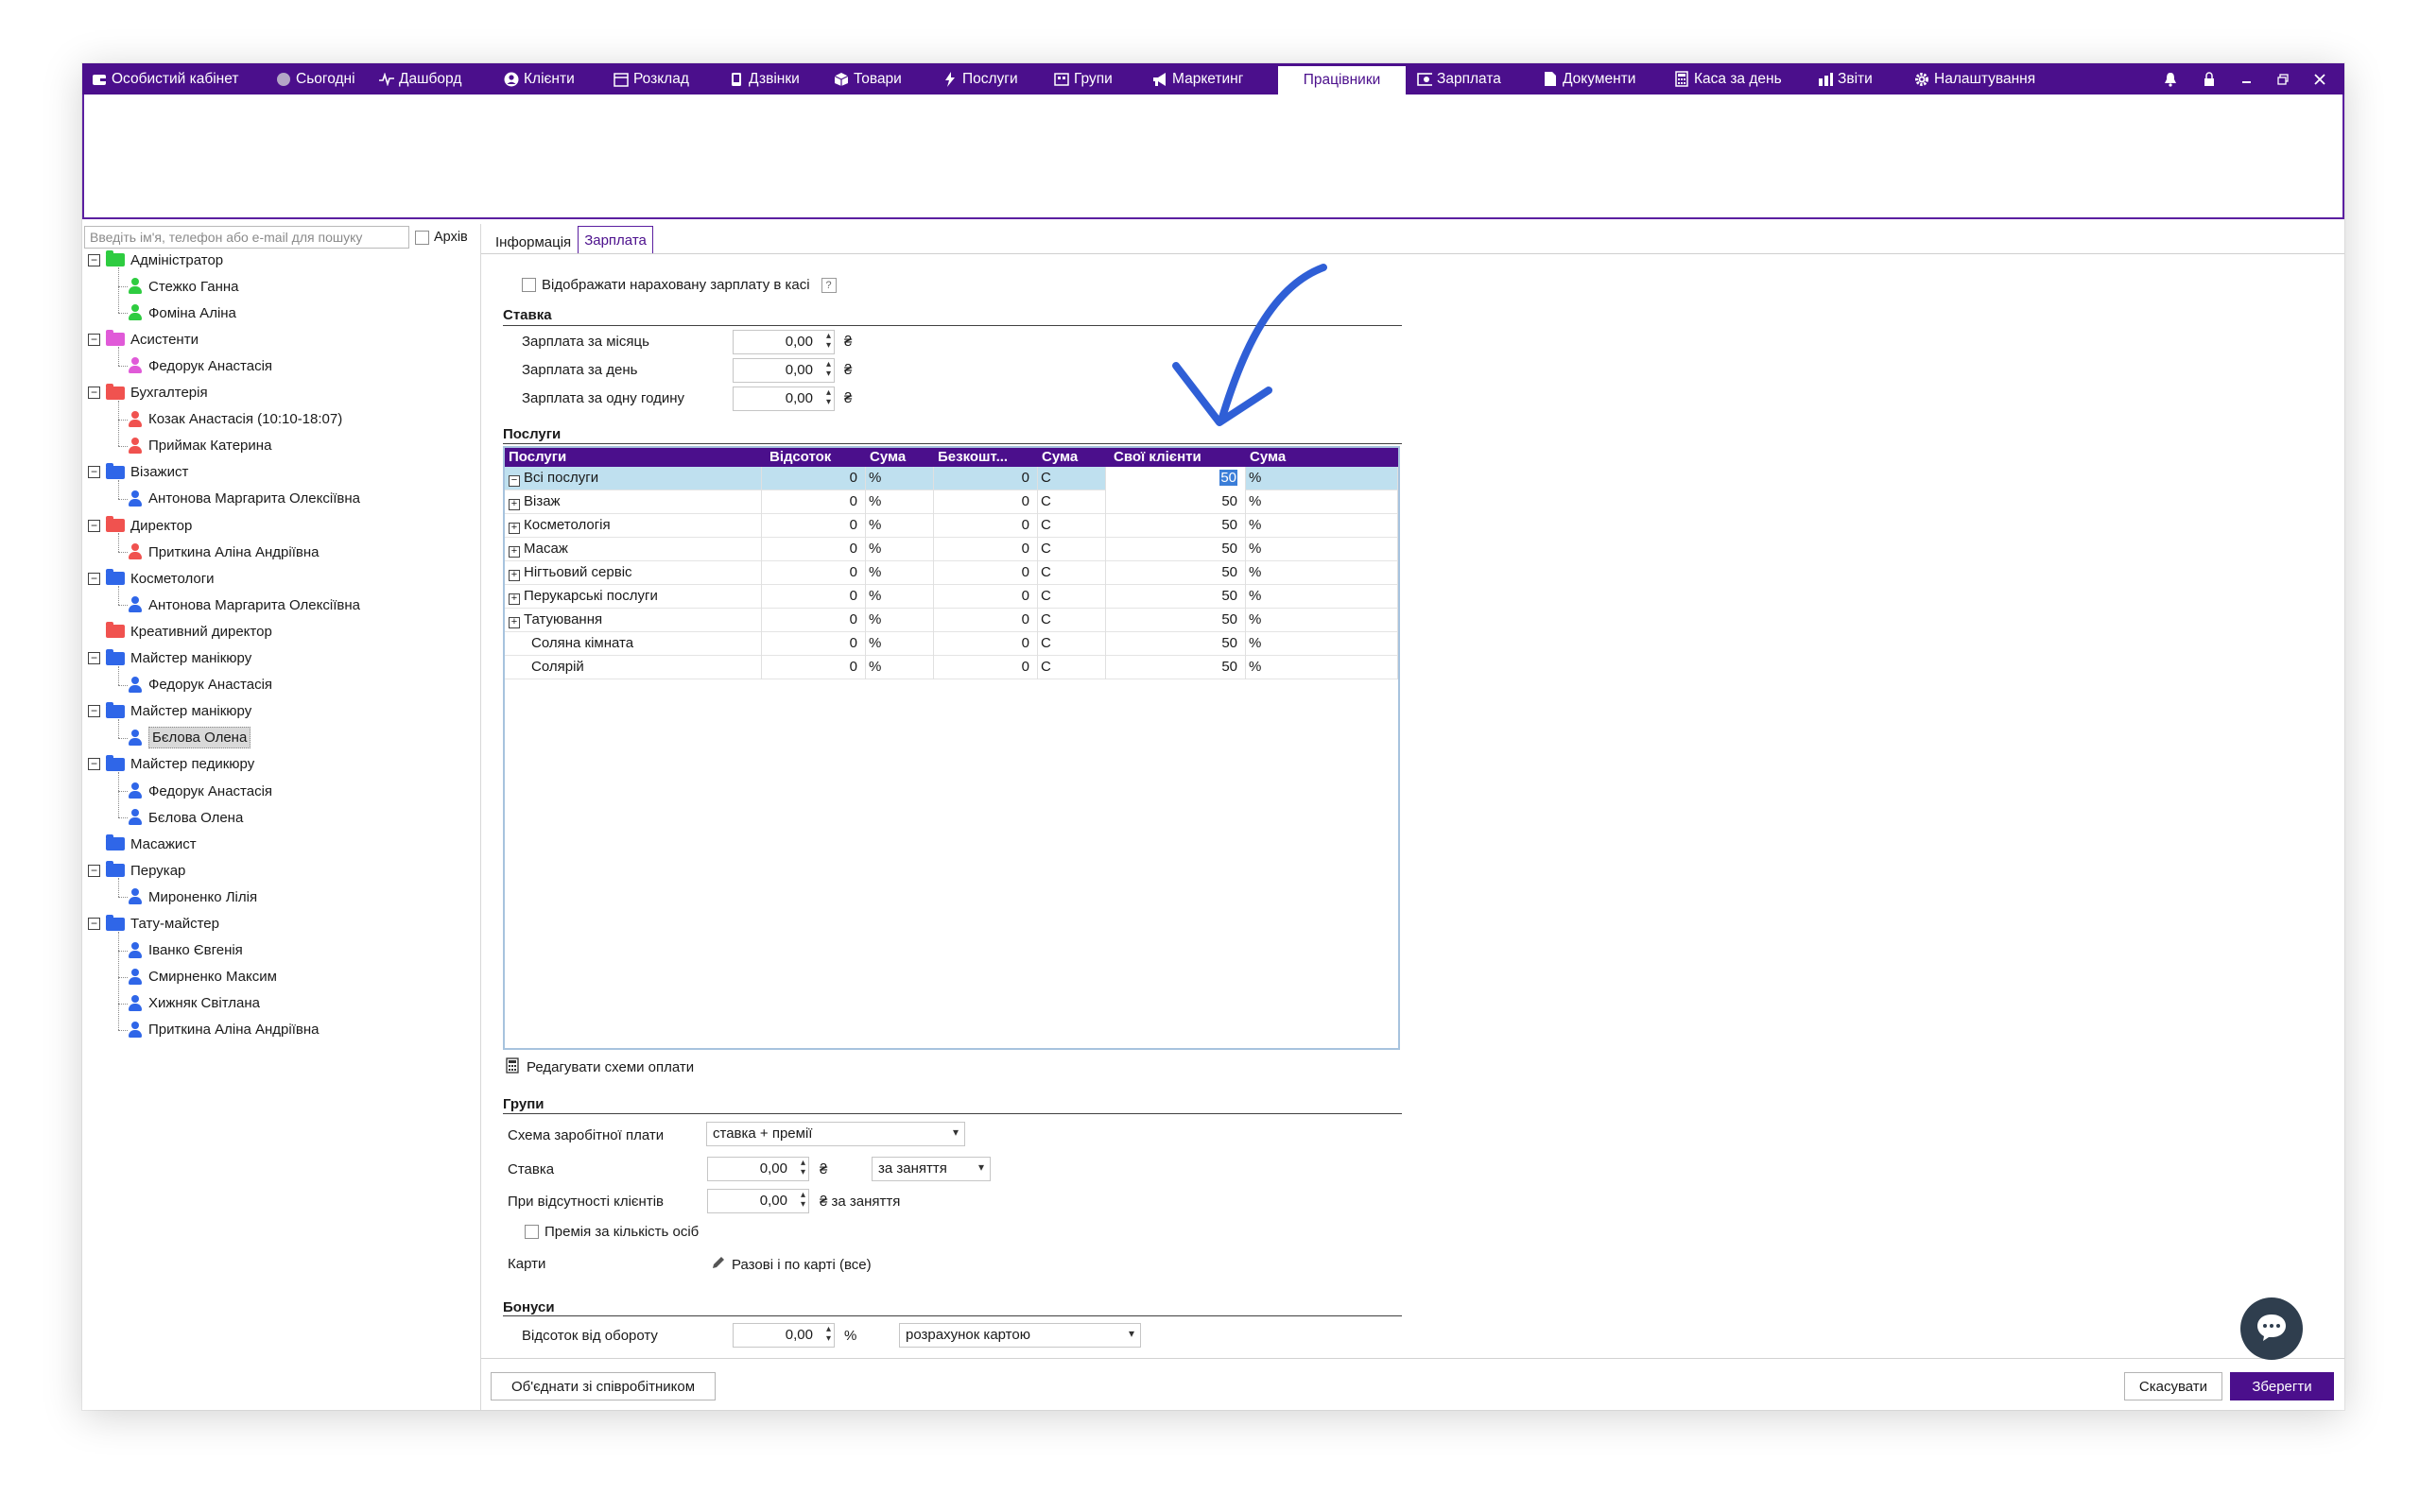 The height and width of the screenshot is (1512, 2420). I want to click on tab-salary: Зарплата, so click(615, 240).